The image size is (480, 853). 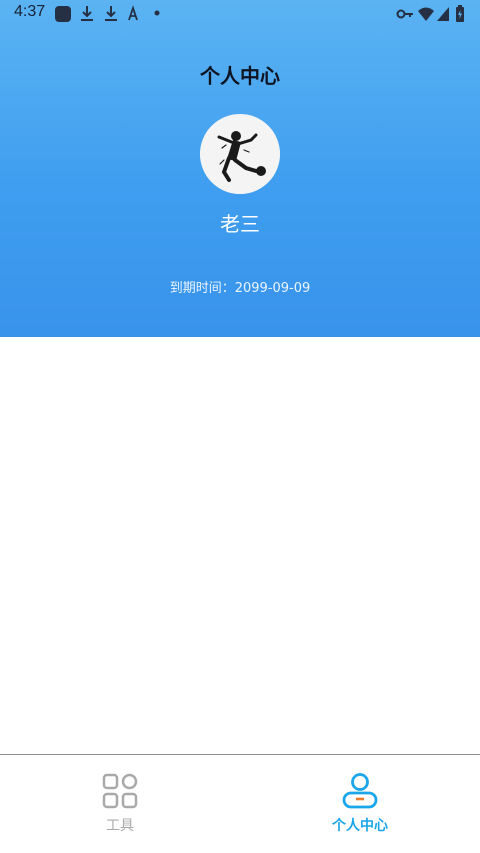 I want to click on vpn-key-icon, so click(x=404, y=14).